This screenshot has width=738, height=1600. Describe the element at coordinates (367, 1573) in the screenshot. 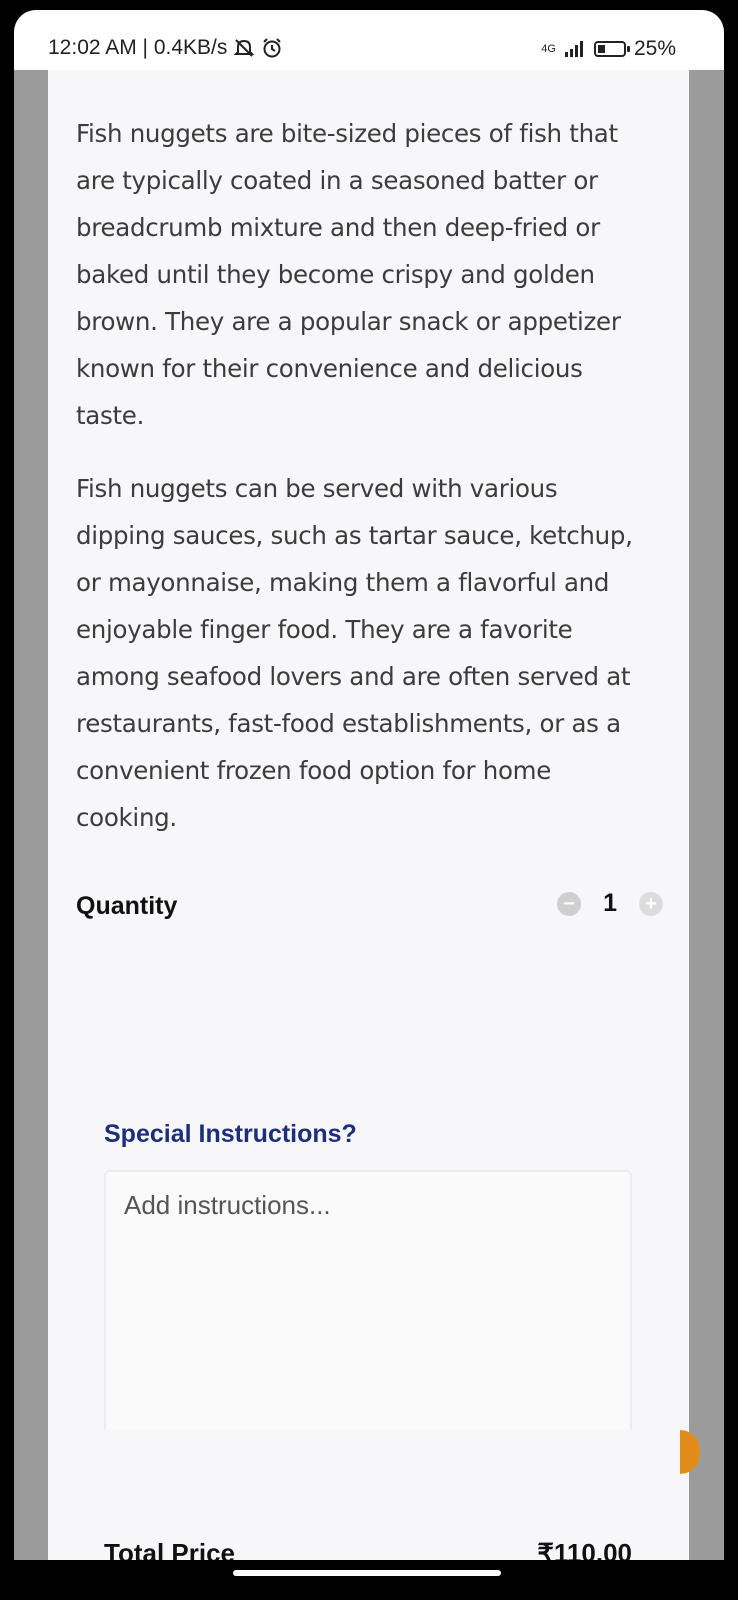

I see `home-indicator` at that location.